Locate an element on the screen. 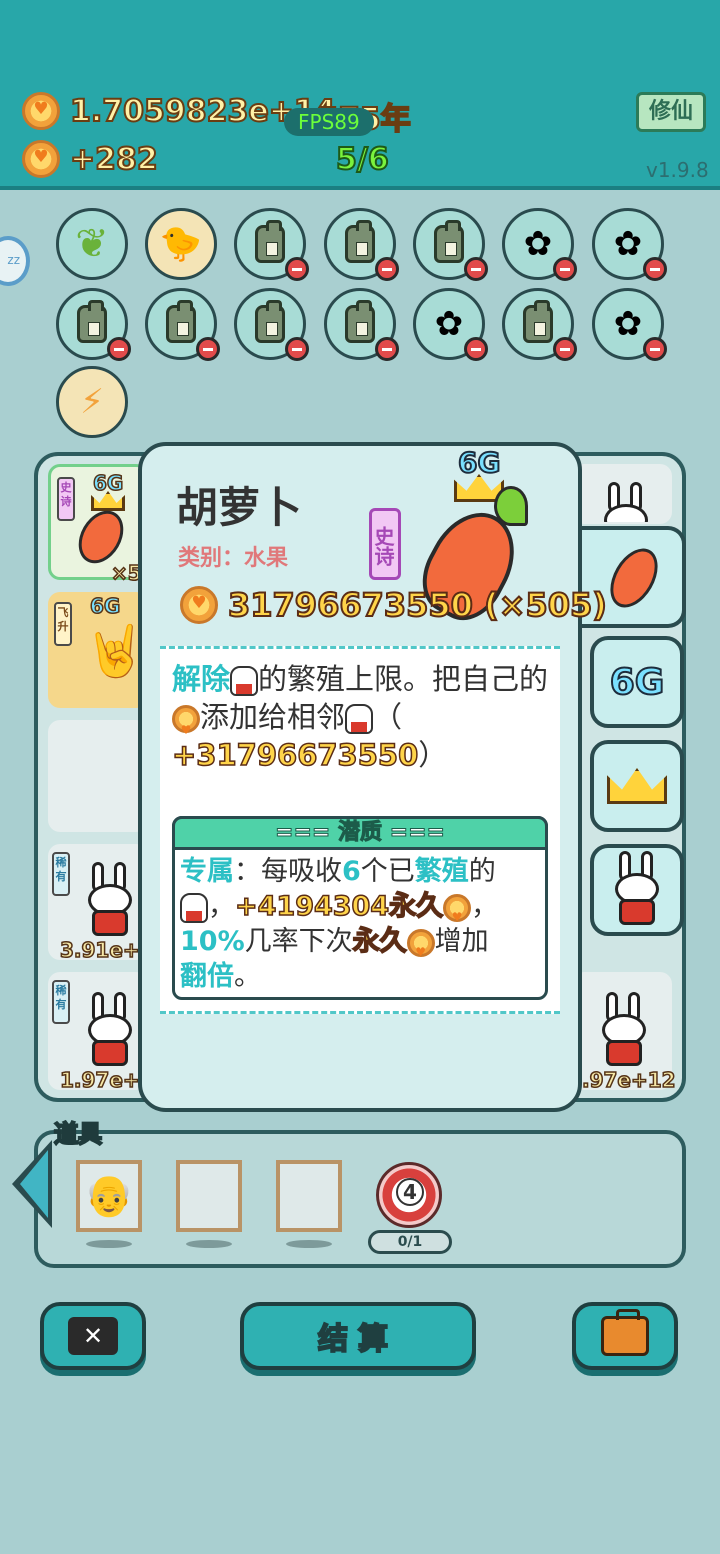 This screenshot has width=720, height=1554. board-card-carrot: 史诗 6G ×5 is located at coordinates (98, 525).